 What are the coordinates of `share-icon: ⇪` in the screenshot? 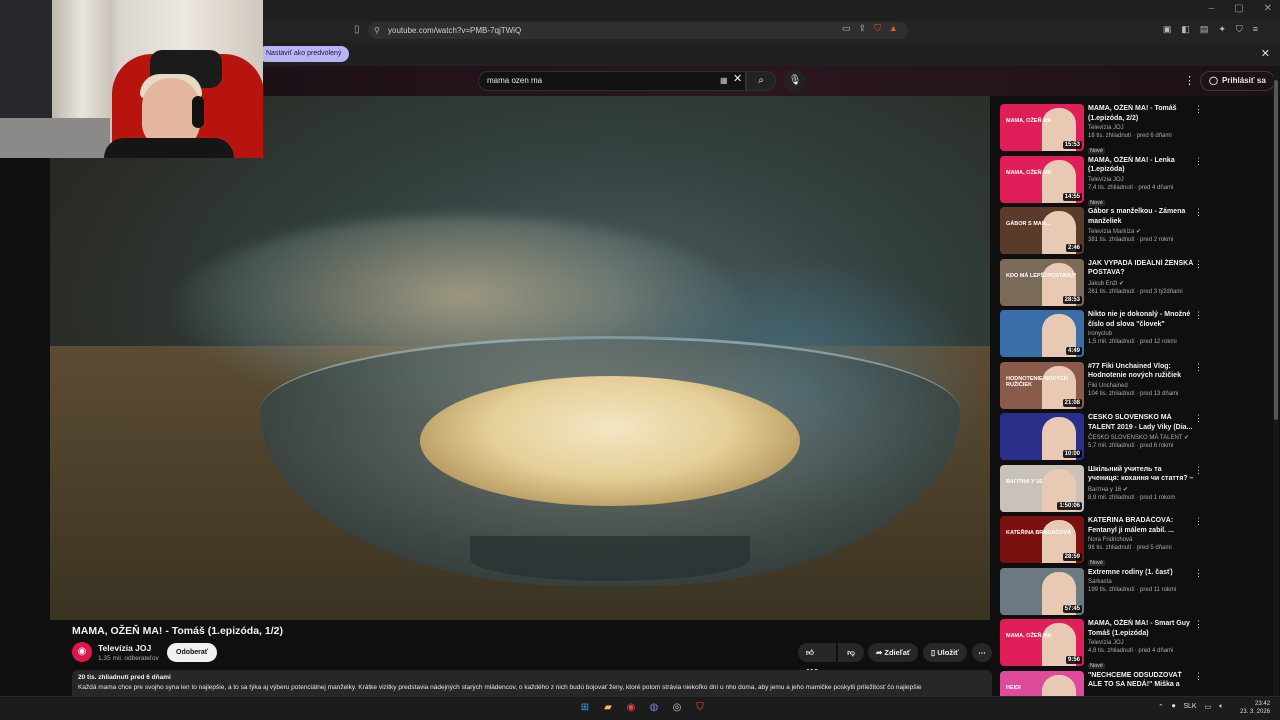 It's located at (863, 28).